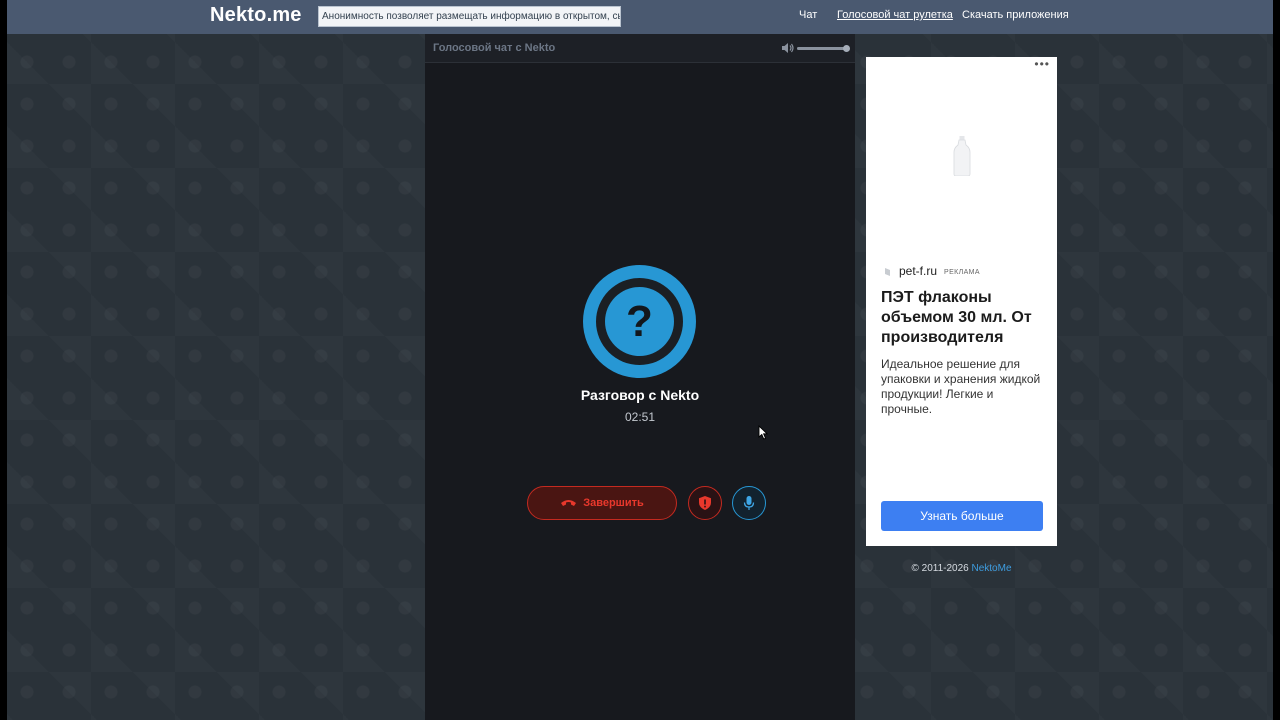 The width and height of the screenshot is (1280, 720). What do you see at coordinates (1042, 64) in the screenshot?
I see `ad-menu-icon: •••` at bounding box center [1042, 64].